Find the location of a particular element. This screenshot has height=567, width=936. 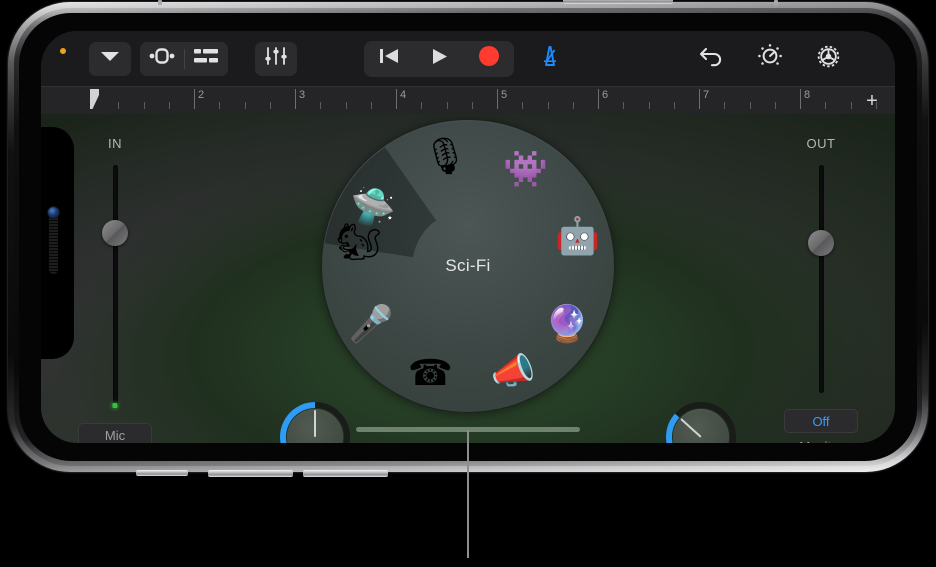

metronome-icon is located at coordinates (550, 58).